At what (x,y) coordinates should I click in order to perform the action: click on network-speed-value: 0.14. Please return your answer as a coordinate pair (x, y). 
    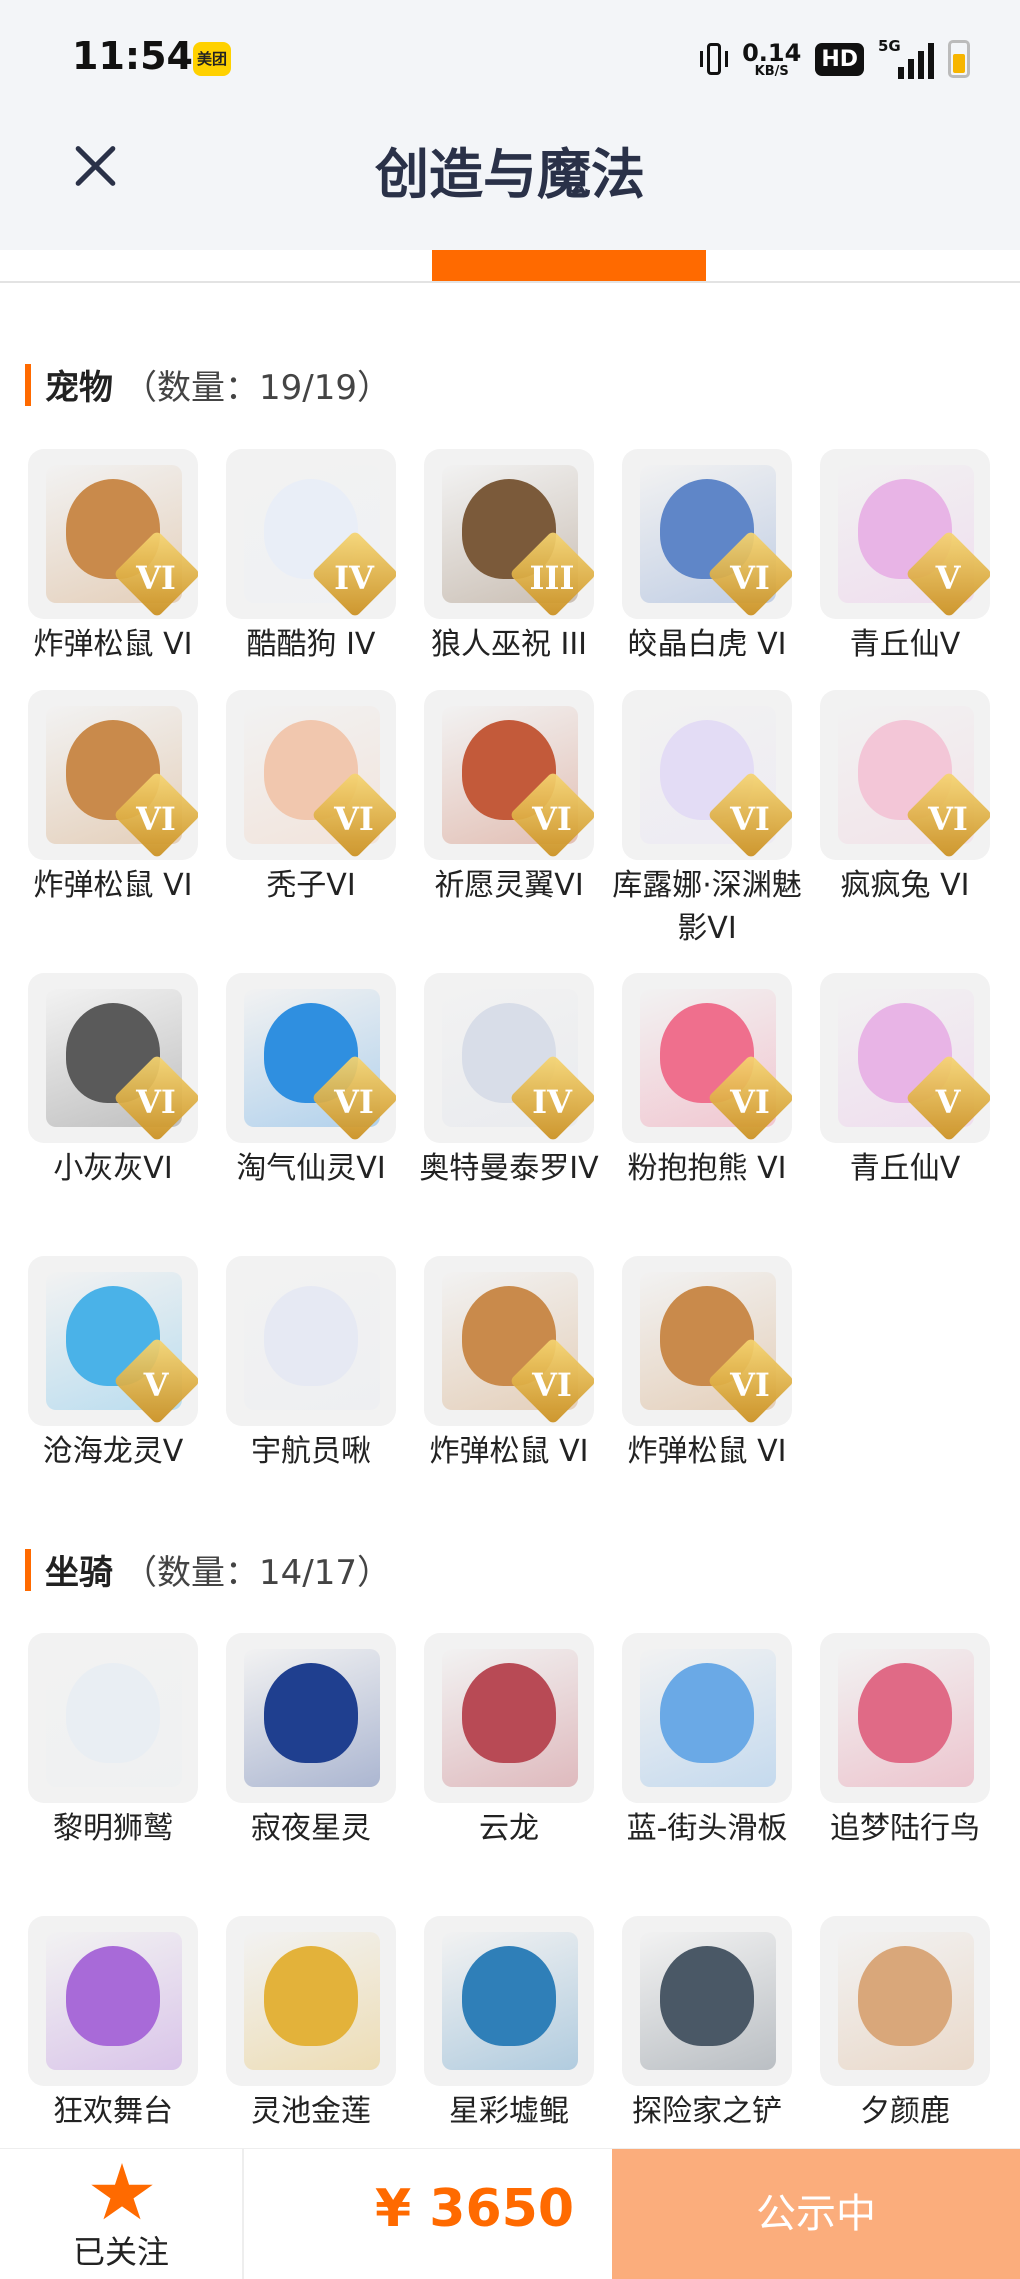
    Looking at the image, I should click on (772, 52).